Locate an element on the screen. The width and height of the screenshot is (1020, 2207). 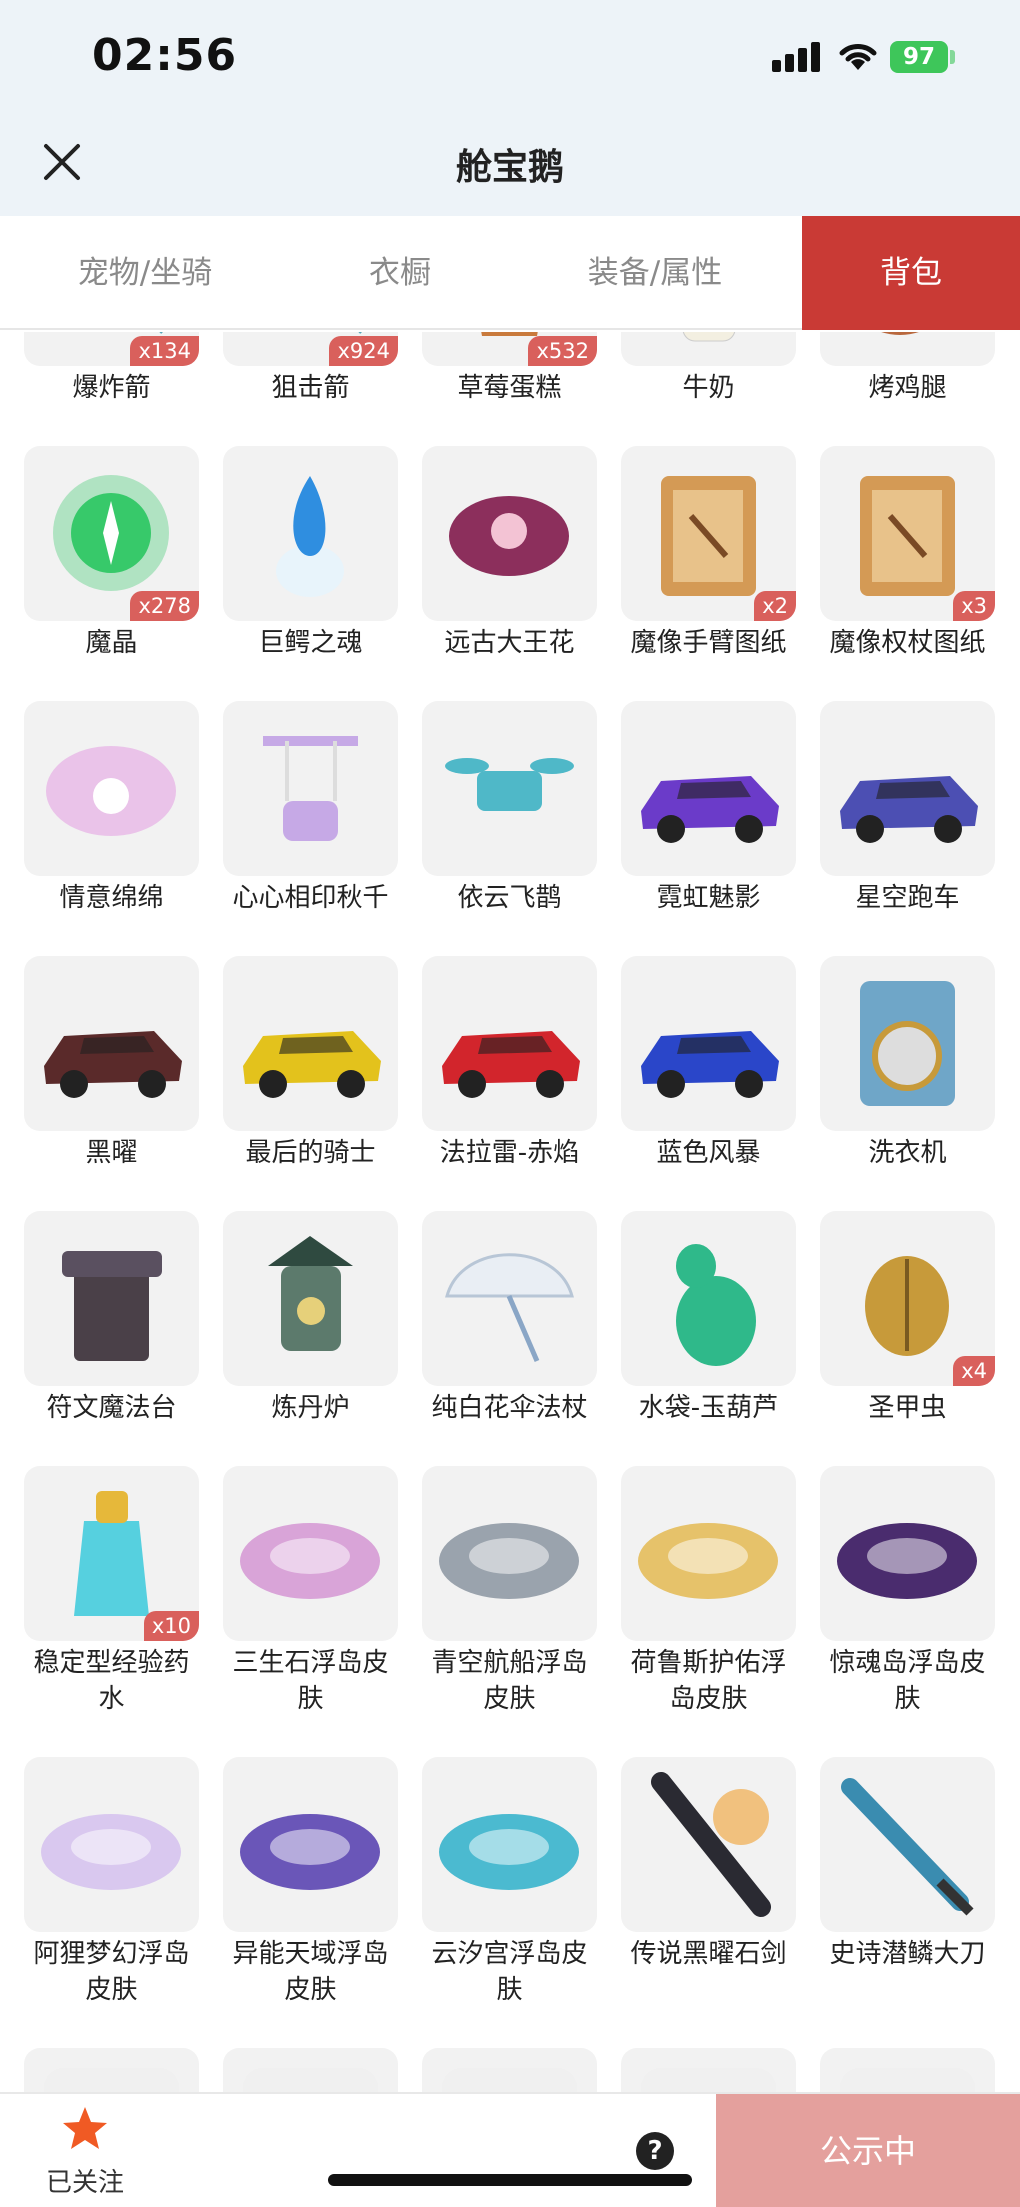
backpack-item: 炼丹炉 is located at coordinates (310, 1318).